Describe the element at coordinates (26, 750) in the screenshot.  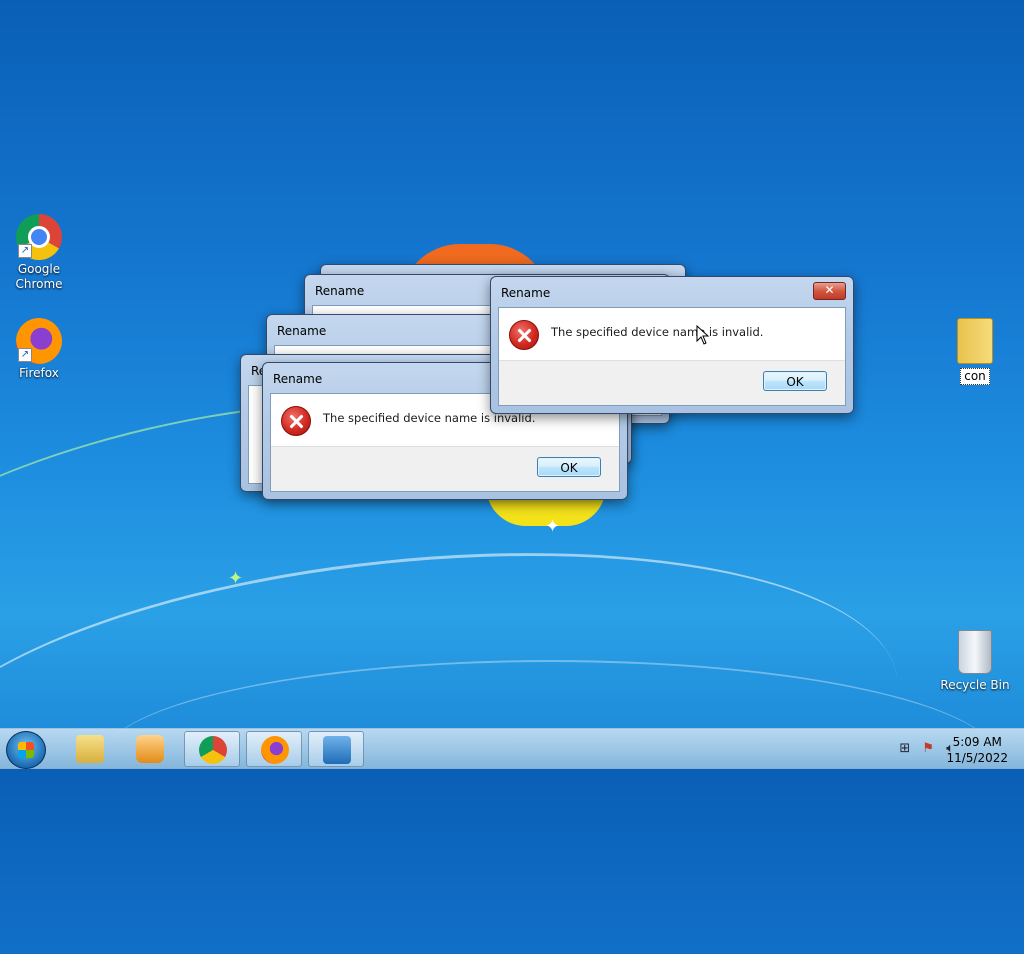
I see `start-orb-icon` at that location.